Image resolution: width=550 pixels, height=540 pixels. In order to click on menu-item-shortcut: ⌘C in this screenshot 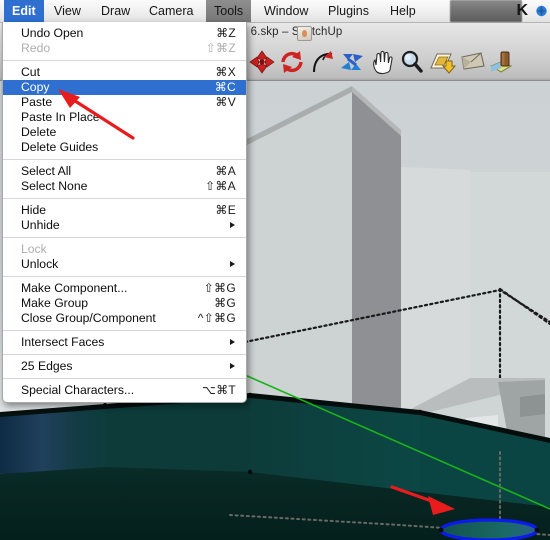, I will do `click(225, 87)`.